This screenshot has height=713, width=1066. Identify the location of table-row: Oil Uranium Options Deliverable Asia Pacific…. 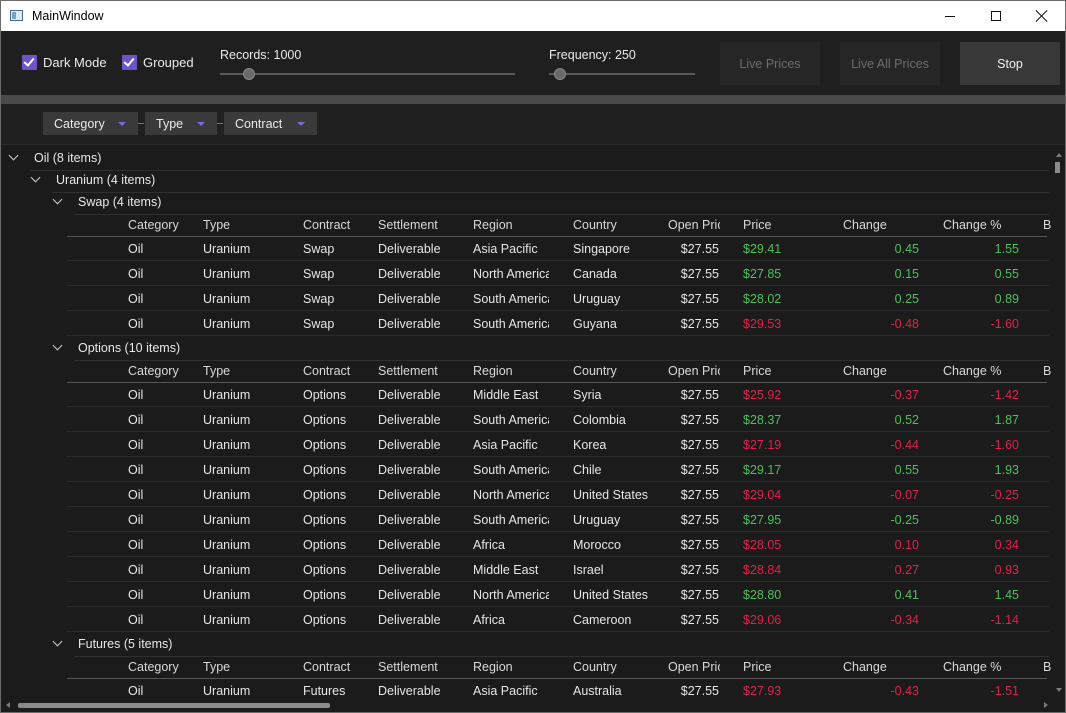
(527, 444).